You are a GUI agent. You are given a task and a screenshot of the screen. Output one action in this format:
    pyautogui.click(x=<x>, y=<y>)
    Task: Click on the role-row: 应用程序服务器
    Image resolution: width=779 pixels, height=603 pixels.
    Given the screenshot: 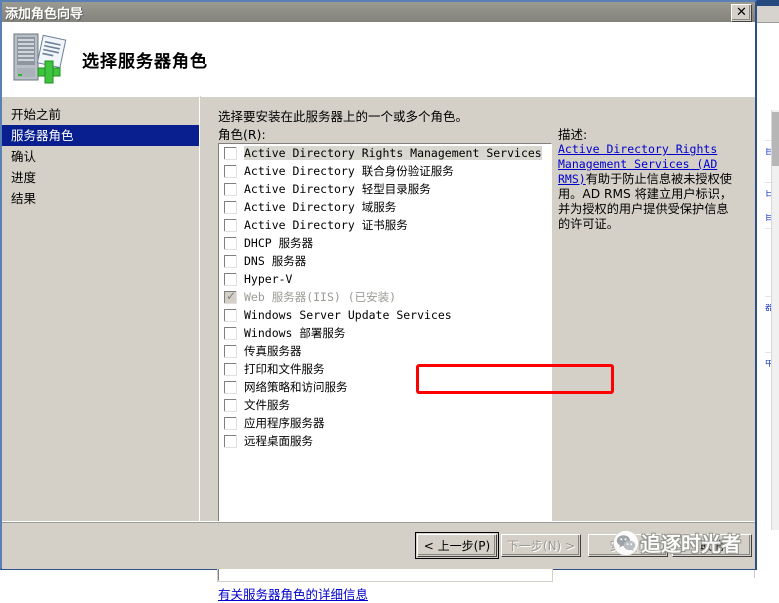 What is the action you would take?
    pyautogui.click(x=385, y=423)
    